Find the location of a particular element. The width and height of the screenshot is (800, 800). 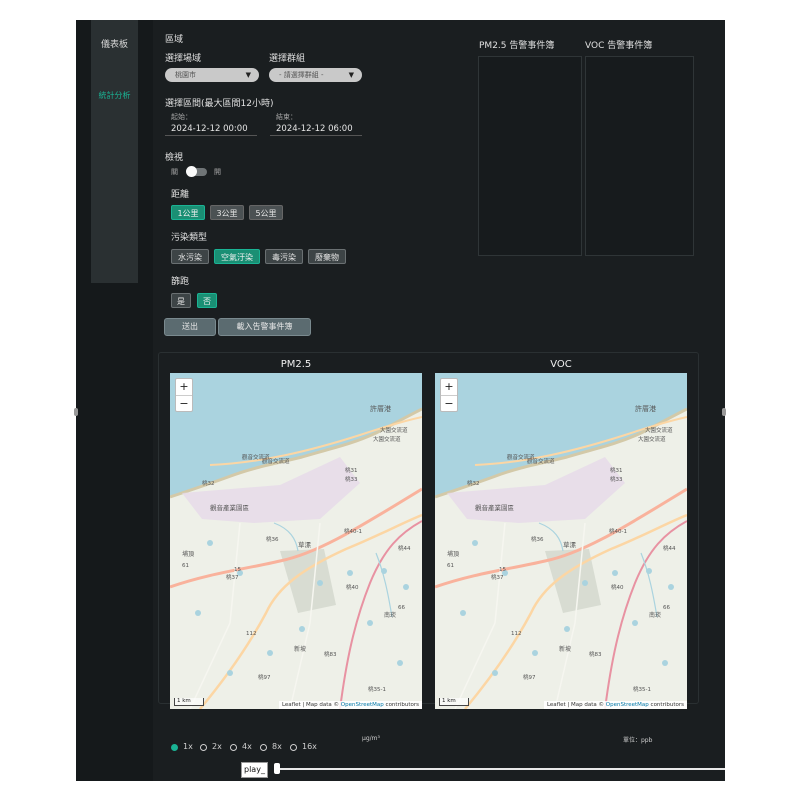

place-label: 桃97 is located at coordinates (529, 677).